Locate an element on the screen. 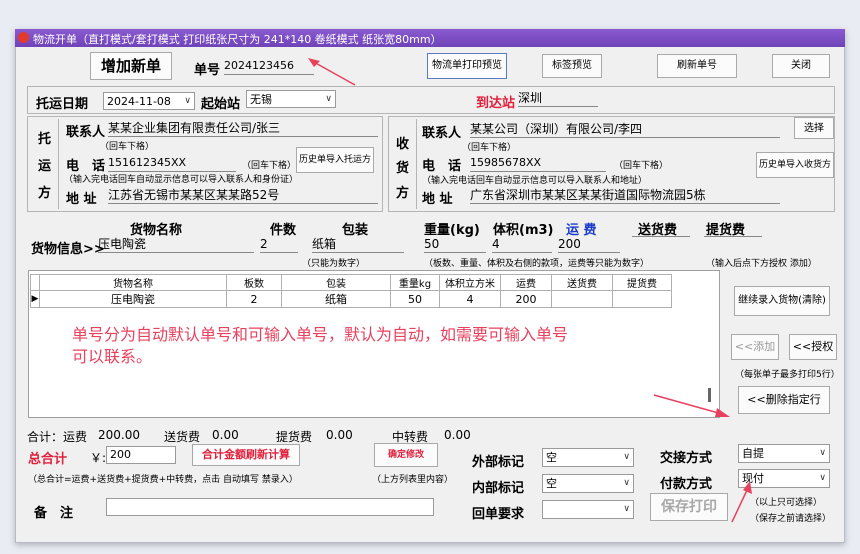 The image size is (860, 554). table-cell: 4 is located at coordinates (470, 299).